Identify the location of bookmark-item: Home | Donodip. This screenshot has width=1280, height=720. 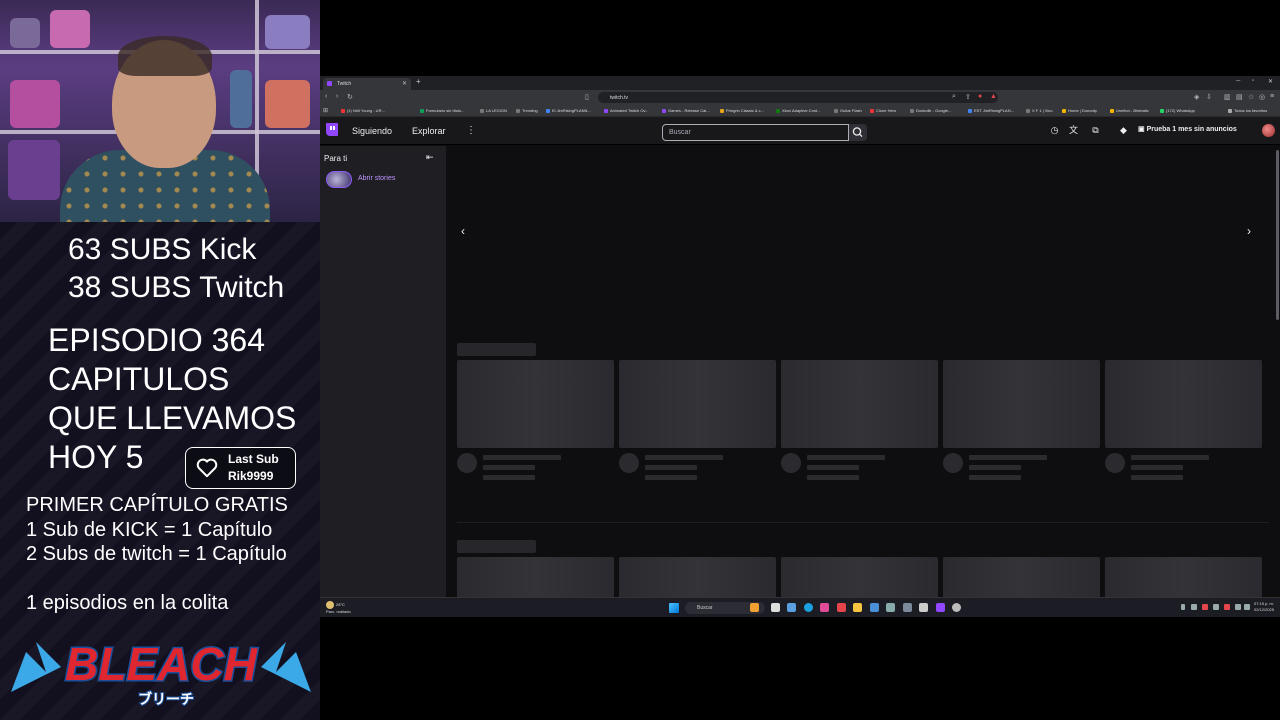
(1079, 110).